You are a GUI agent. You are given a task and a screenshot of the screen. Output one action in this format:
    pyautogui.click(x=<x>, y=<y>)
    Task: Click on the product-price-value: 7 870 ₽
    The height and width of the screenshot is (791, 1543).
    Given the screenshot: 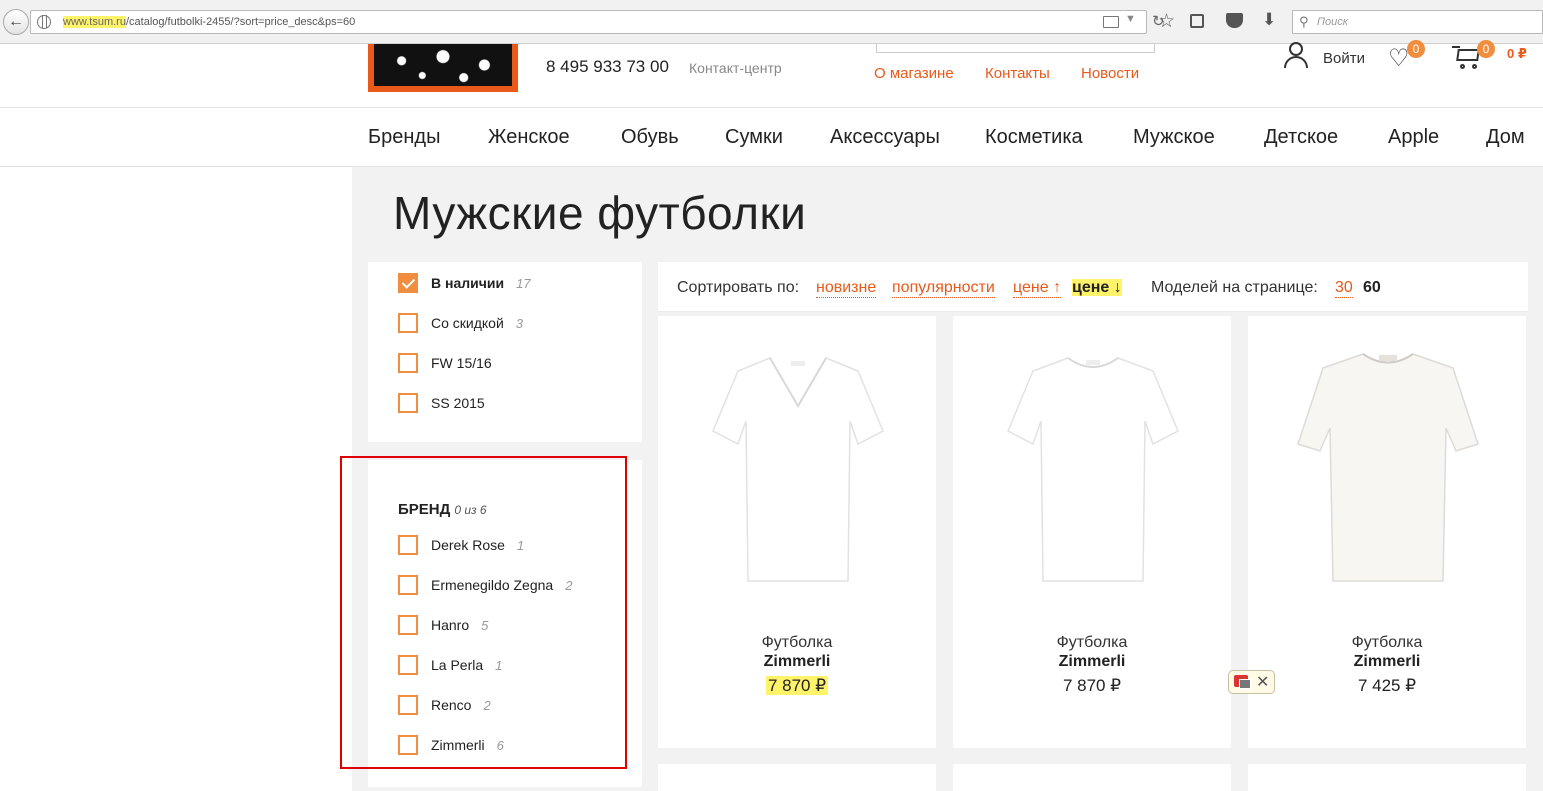 What is the action you would take?
    pyautogui.click(x=797, y=685)
    